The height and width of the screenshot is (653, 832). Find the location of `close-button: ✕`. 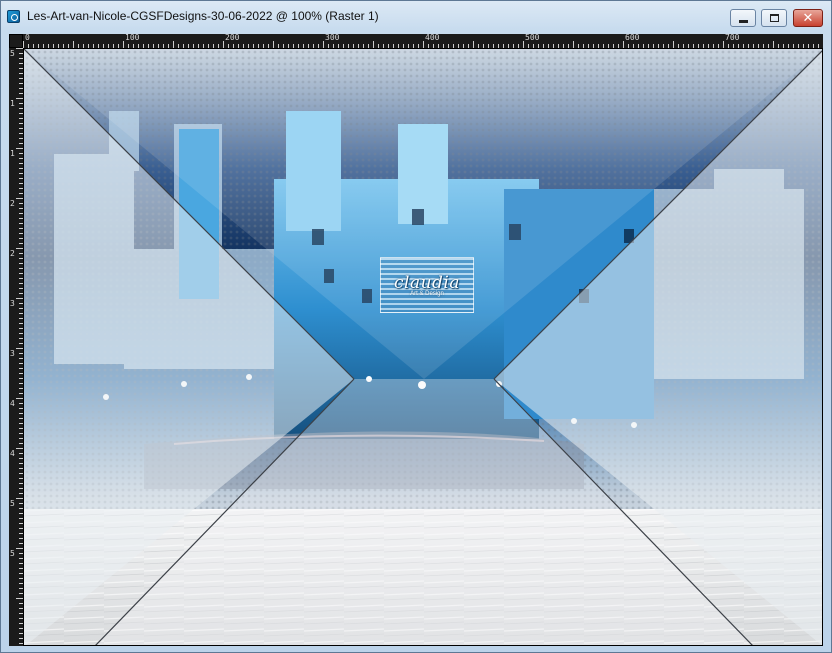

close-button: ✕ is located at coordinates (808, 18).